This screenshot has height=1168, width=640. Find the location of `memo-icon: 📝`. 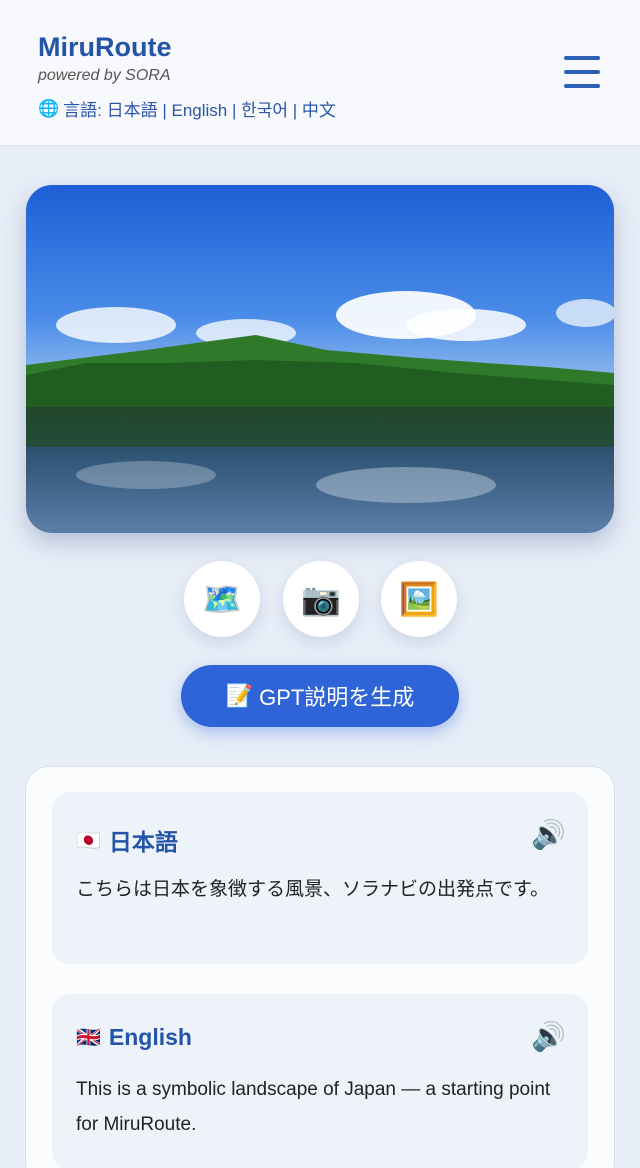

memo-icon: 📝 is located at coordinates (239, 695).